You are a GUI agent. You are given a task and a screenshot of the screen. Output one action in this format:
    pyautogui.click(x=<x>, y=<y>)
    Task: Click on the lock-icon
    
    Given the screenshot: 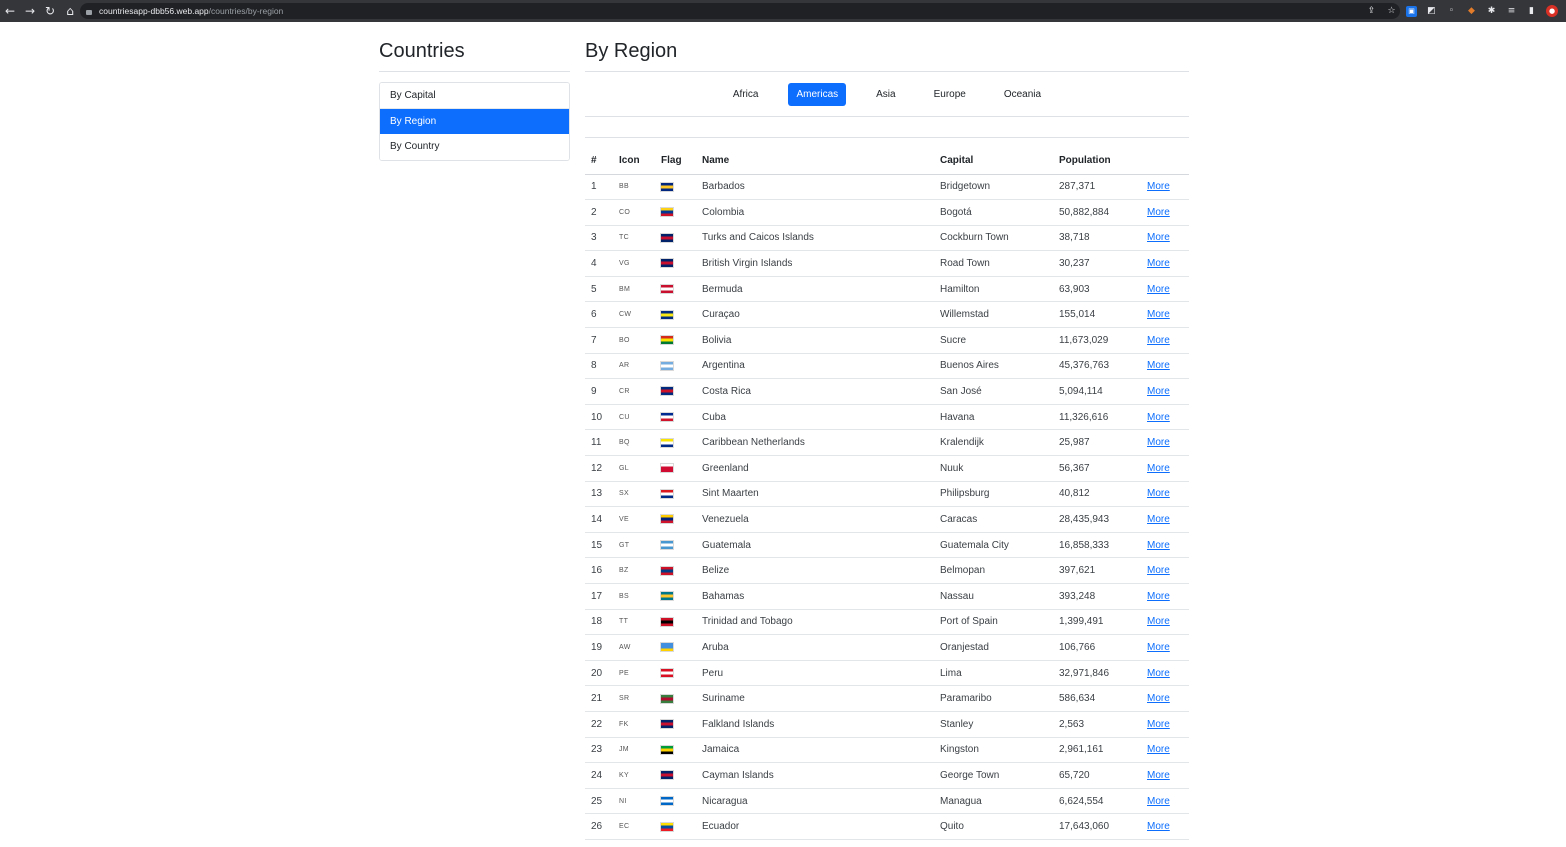 What is the action you would take?
    pyautogui.click(x=89, y=11)
    